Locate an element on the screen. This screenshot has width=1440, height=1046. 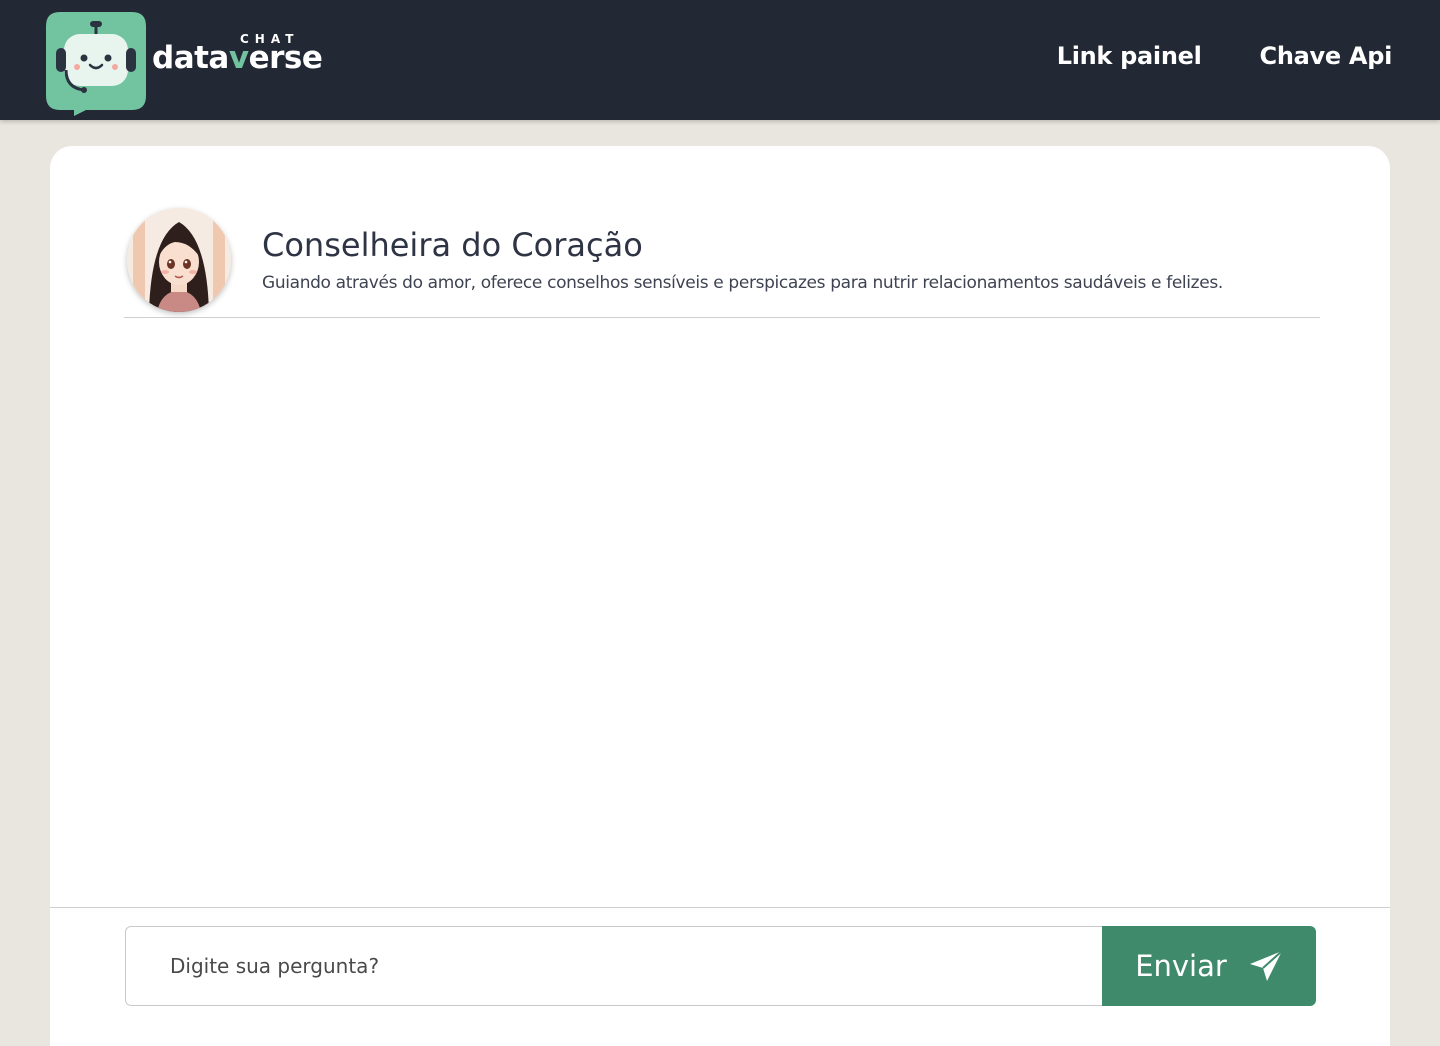
send-button: Enviar is located at coordinates (1209, 966).